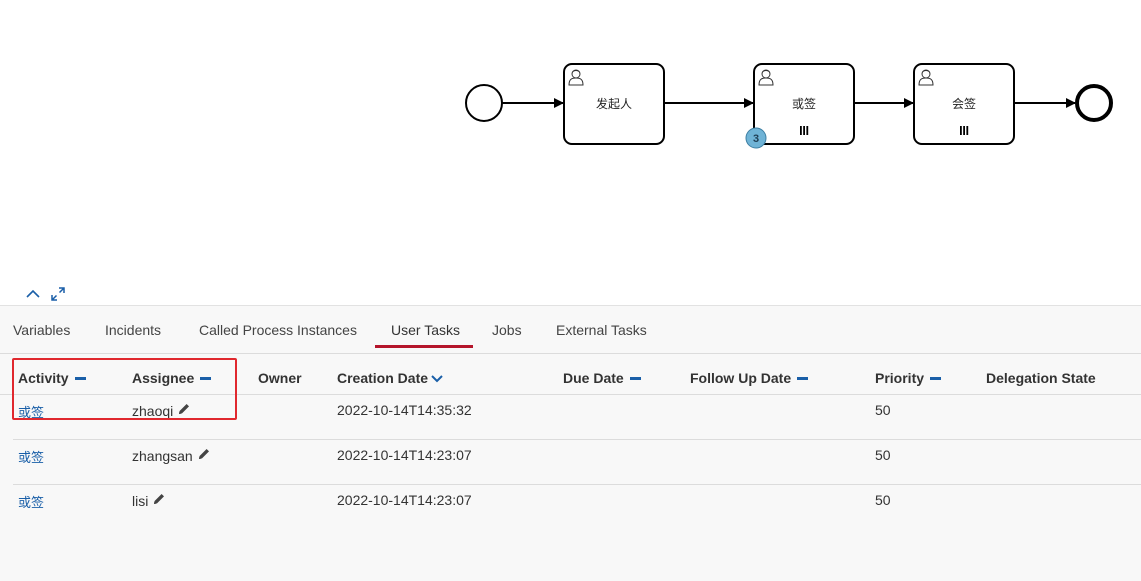  What do you see at coordinates (41, 330) in the screenshot?
I see `tab-variables: Variables` at bounding box center [41, 330].